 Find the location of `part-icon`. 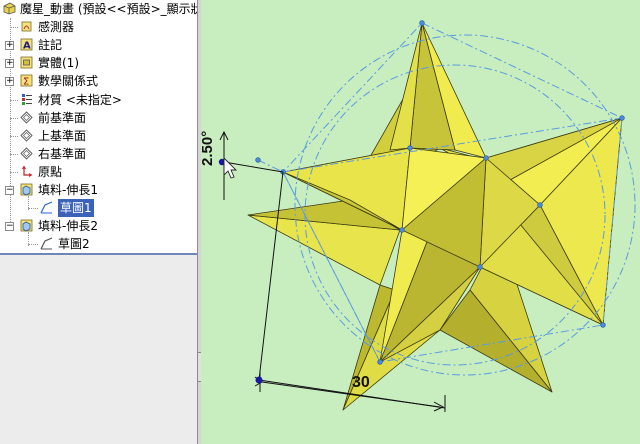

part-icon is located at coordinates (9, 8).